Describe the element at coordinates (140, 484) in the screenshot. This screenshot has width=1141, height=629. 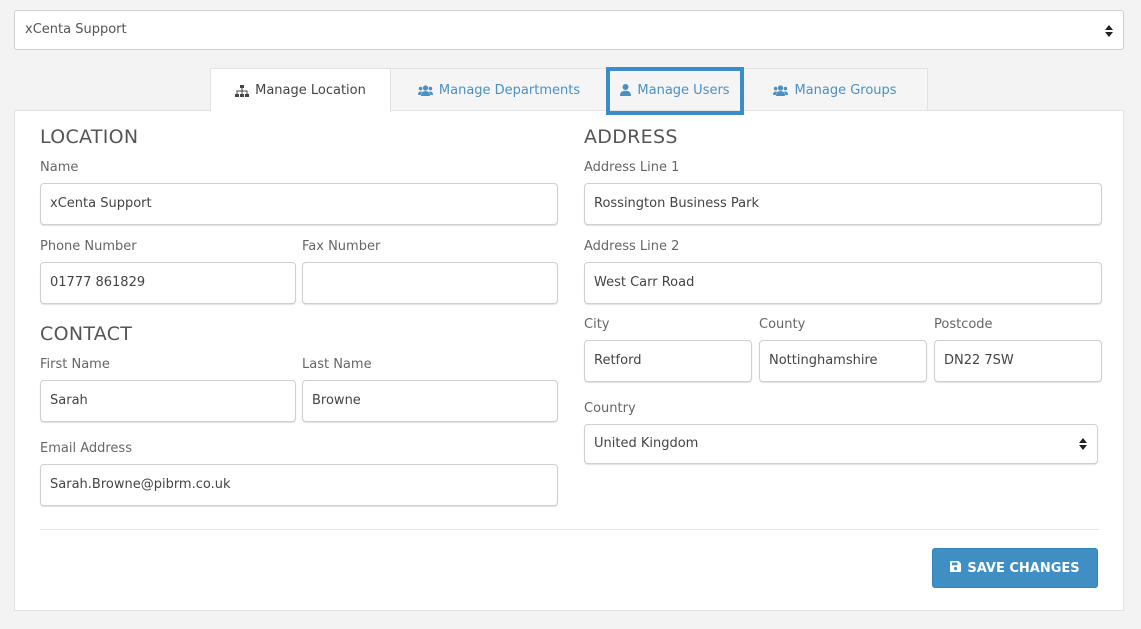
I see `email-input-value: Sarah.Browne@pibrm.co.uk` at that location.